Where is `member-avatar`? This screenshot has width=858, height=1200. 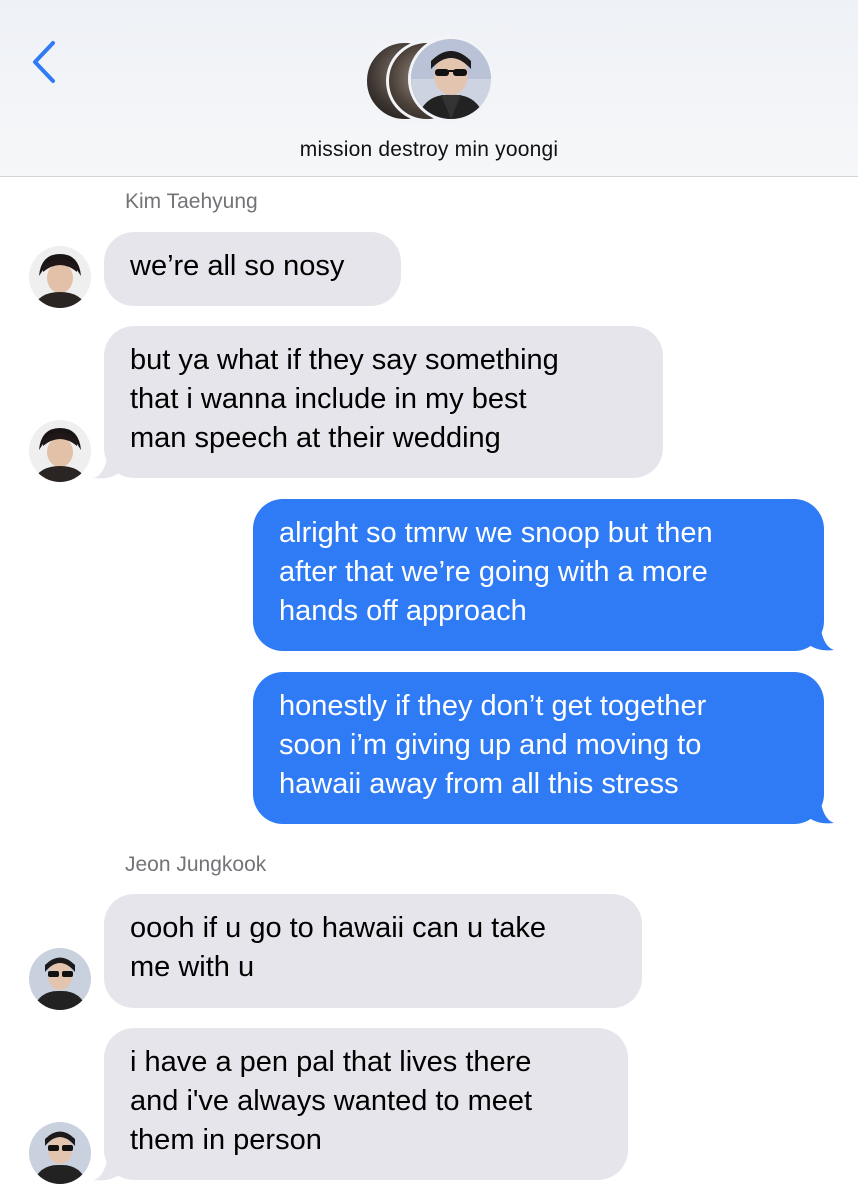 member-avatar is located at coordinates (451, 79).